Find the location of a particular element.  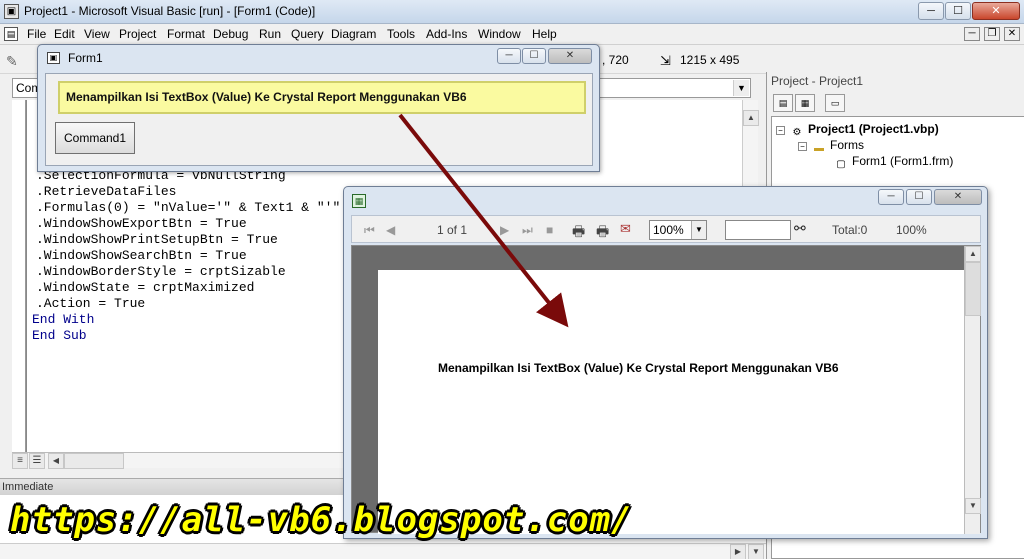

view-code-icon: ▤ is located at coordinates (783, 103).